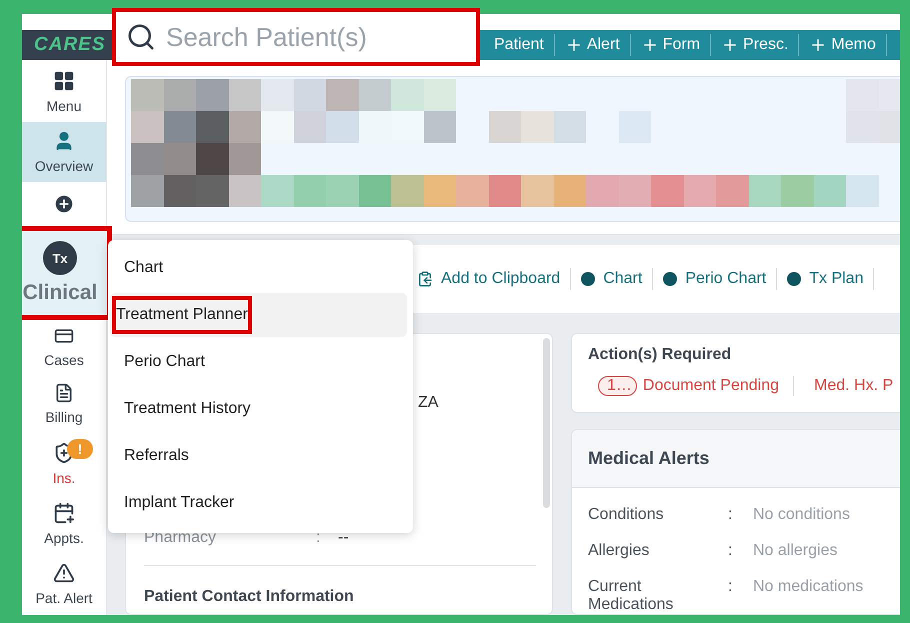 Image resolution: width=910 pixels, height=623 pixels. Describe the element at coordinates (64, 81) in the screenshot. I see `grid-icon` at that location.